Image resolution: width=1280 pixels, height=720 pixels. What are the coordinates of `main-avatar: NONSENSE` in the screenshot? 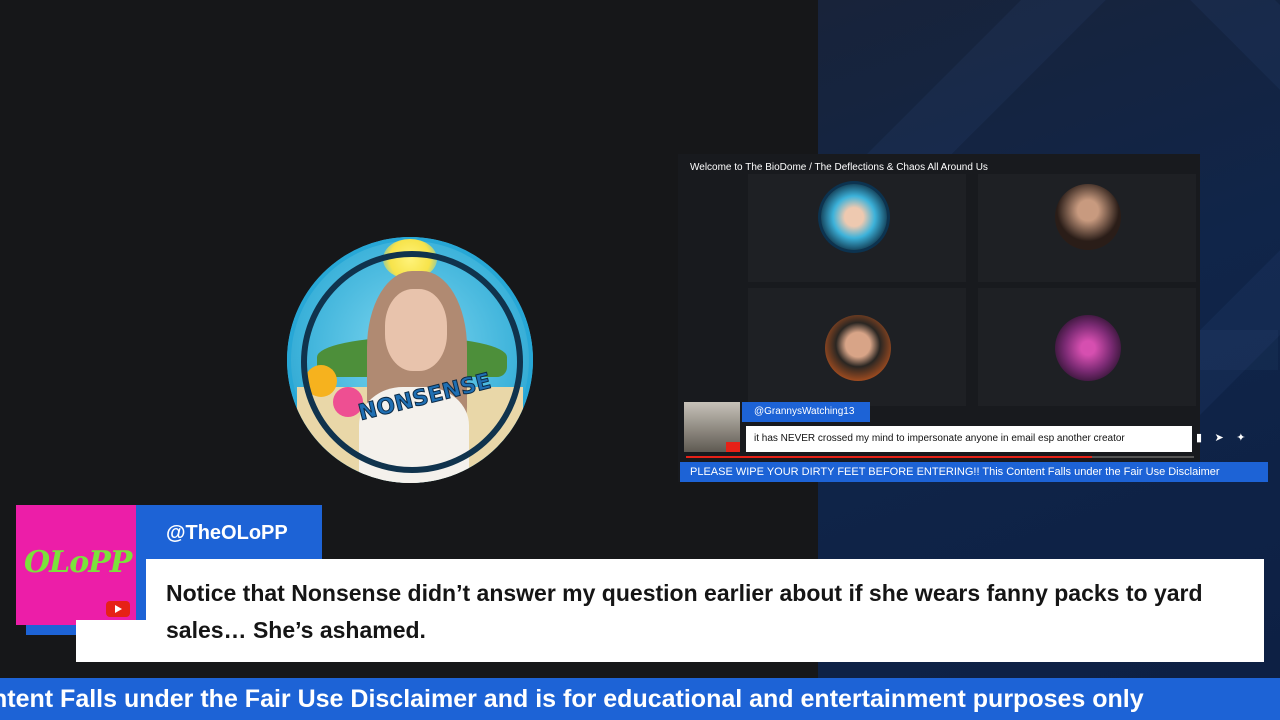 It's located at (410, 360).